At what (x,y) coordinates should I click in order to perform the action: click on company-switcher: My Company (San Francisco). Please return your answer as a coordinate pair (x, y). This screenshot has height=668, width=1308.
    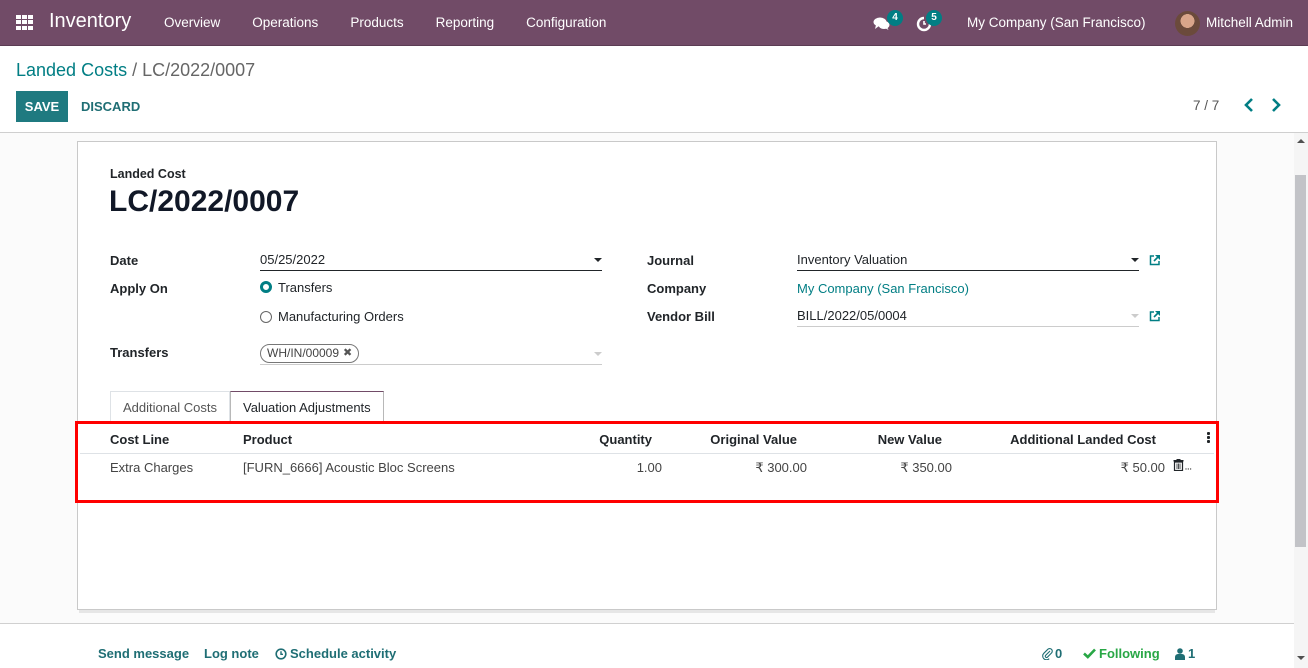
    Looking at the image, I should click on (1056, 22).